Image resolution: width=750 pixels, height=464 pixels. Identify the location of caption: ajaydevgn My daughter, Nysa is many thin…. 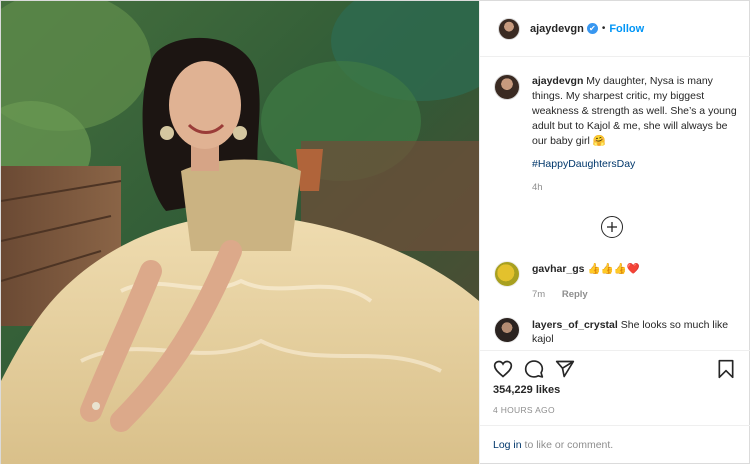
(617, 134).